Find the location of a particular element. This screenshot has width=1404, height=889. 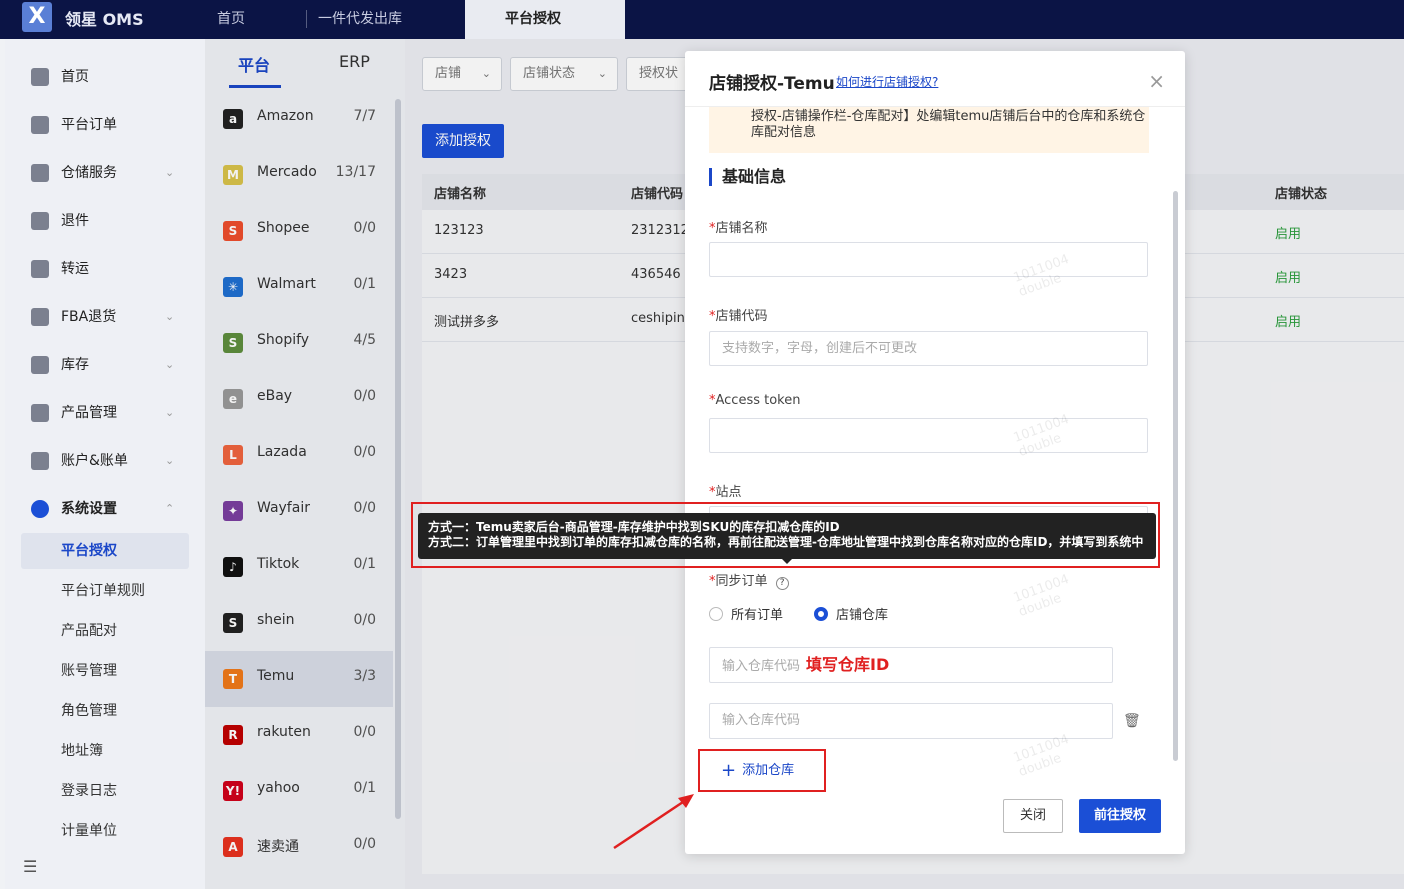

annotation-arrow-icon is located at coordinates (653, 822).